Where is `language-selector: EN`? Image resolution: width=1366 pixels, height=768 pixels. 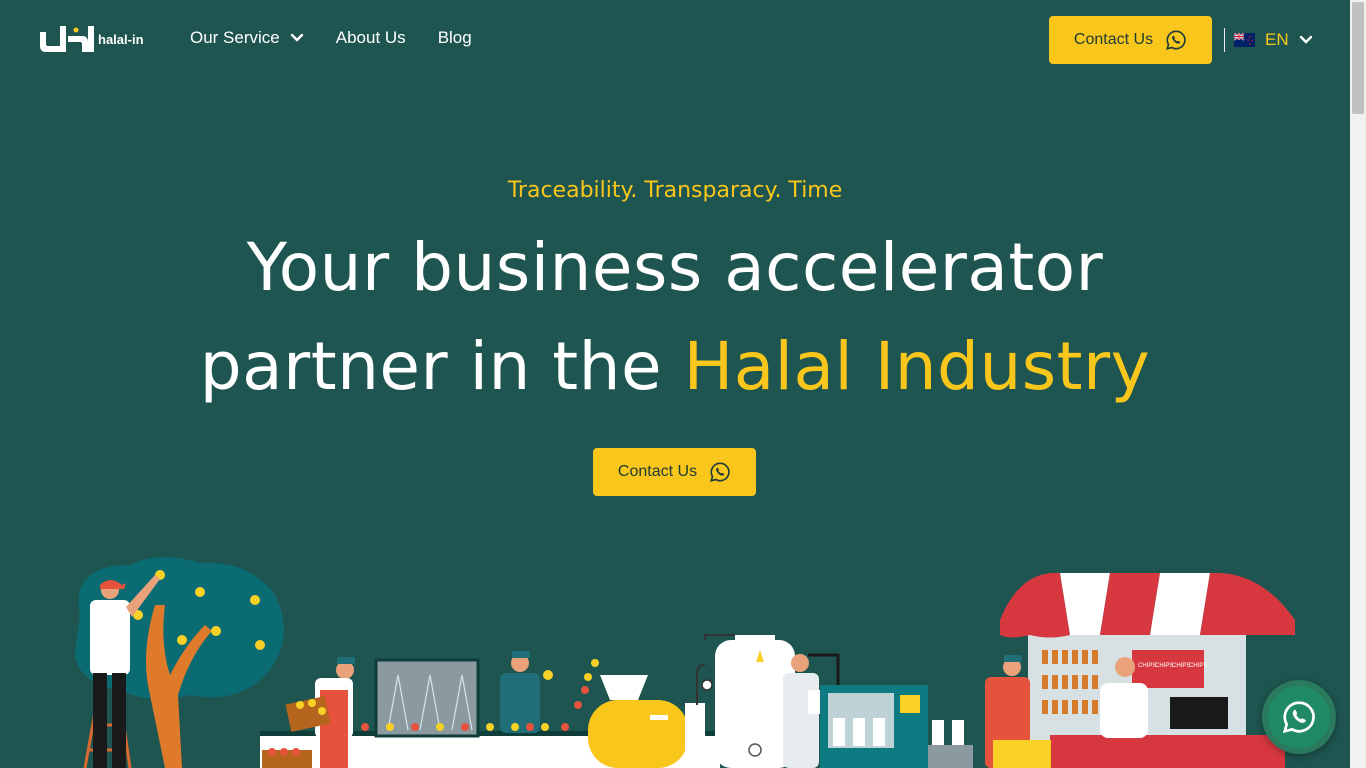
language-selector: EN is located at coordinates (1273, 40).